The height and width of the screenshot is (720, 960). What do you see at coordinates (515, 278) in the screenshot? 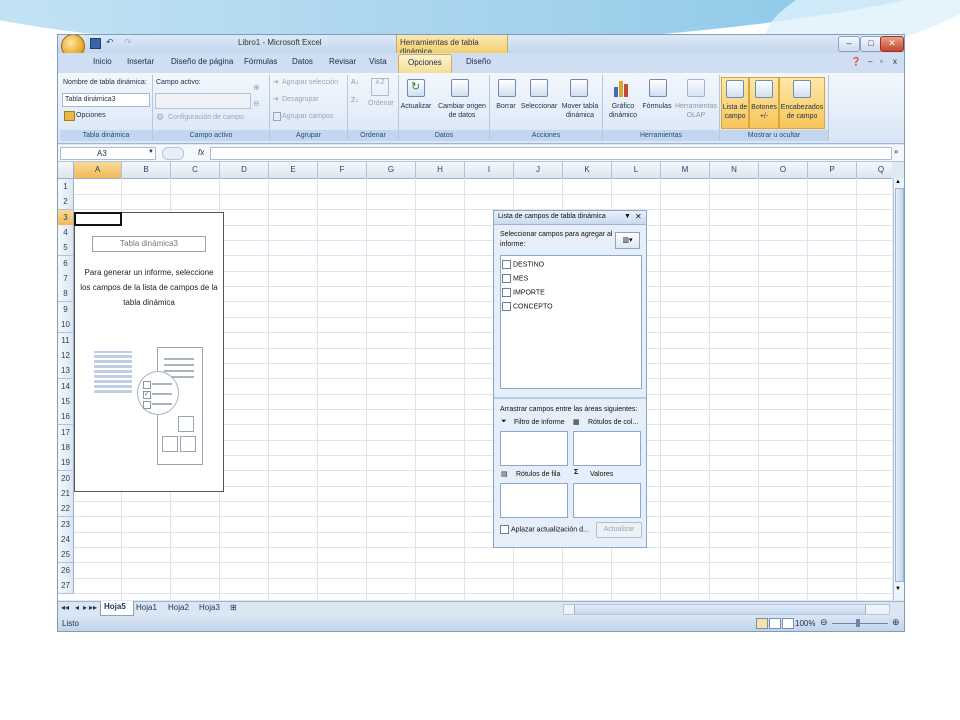
I see `field-item-mes: MES` at bounding box center [515, 278].